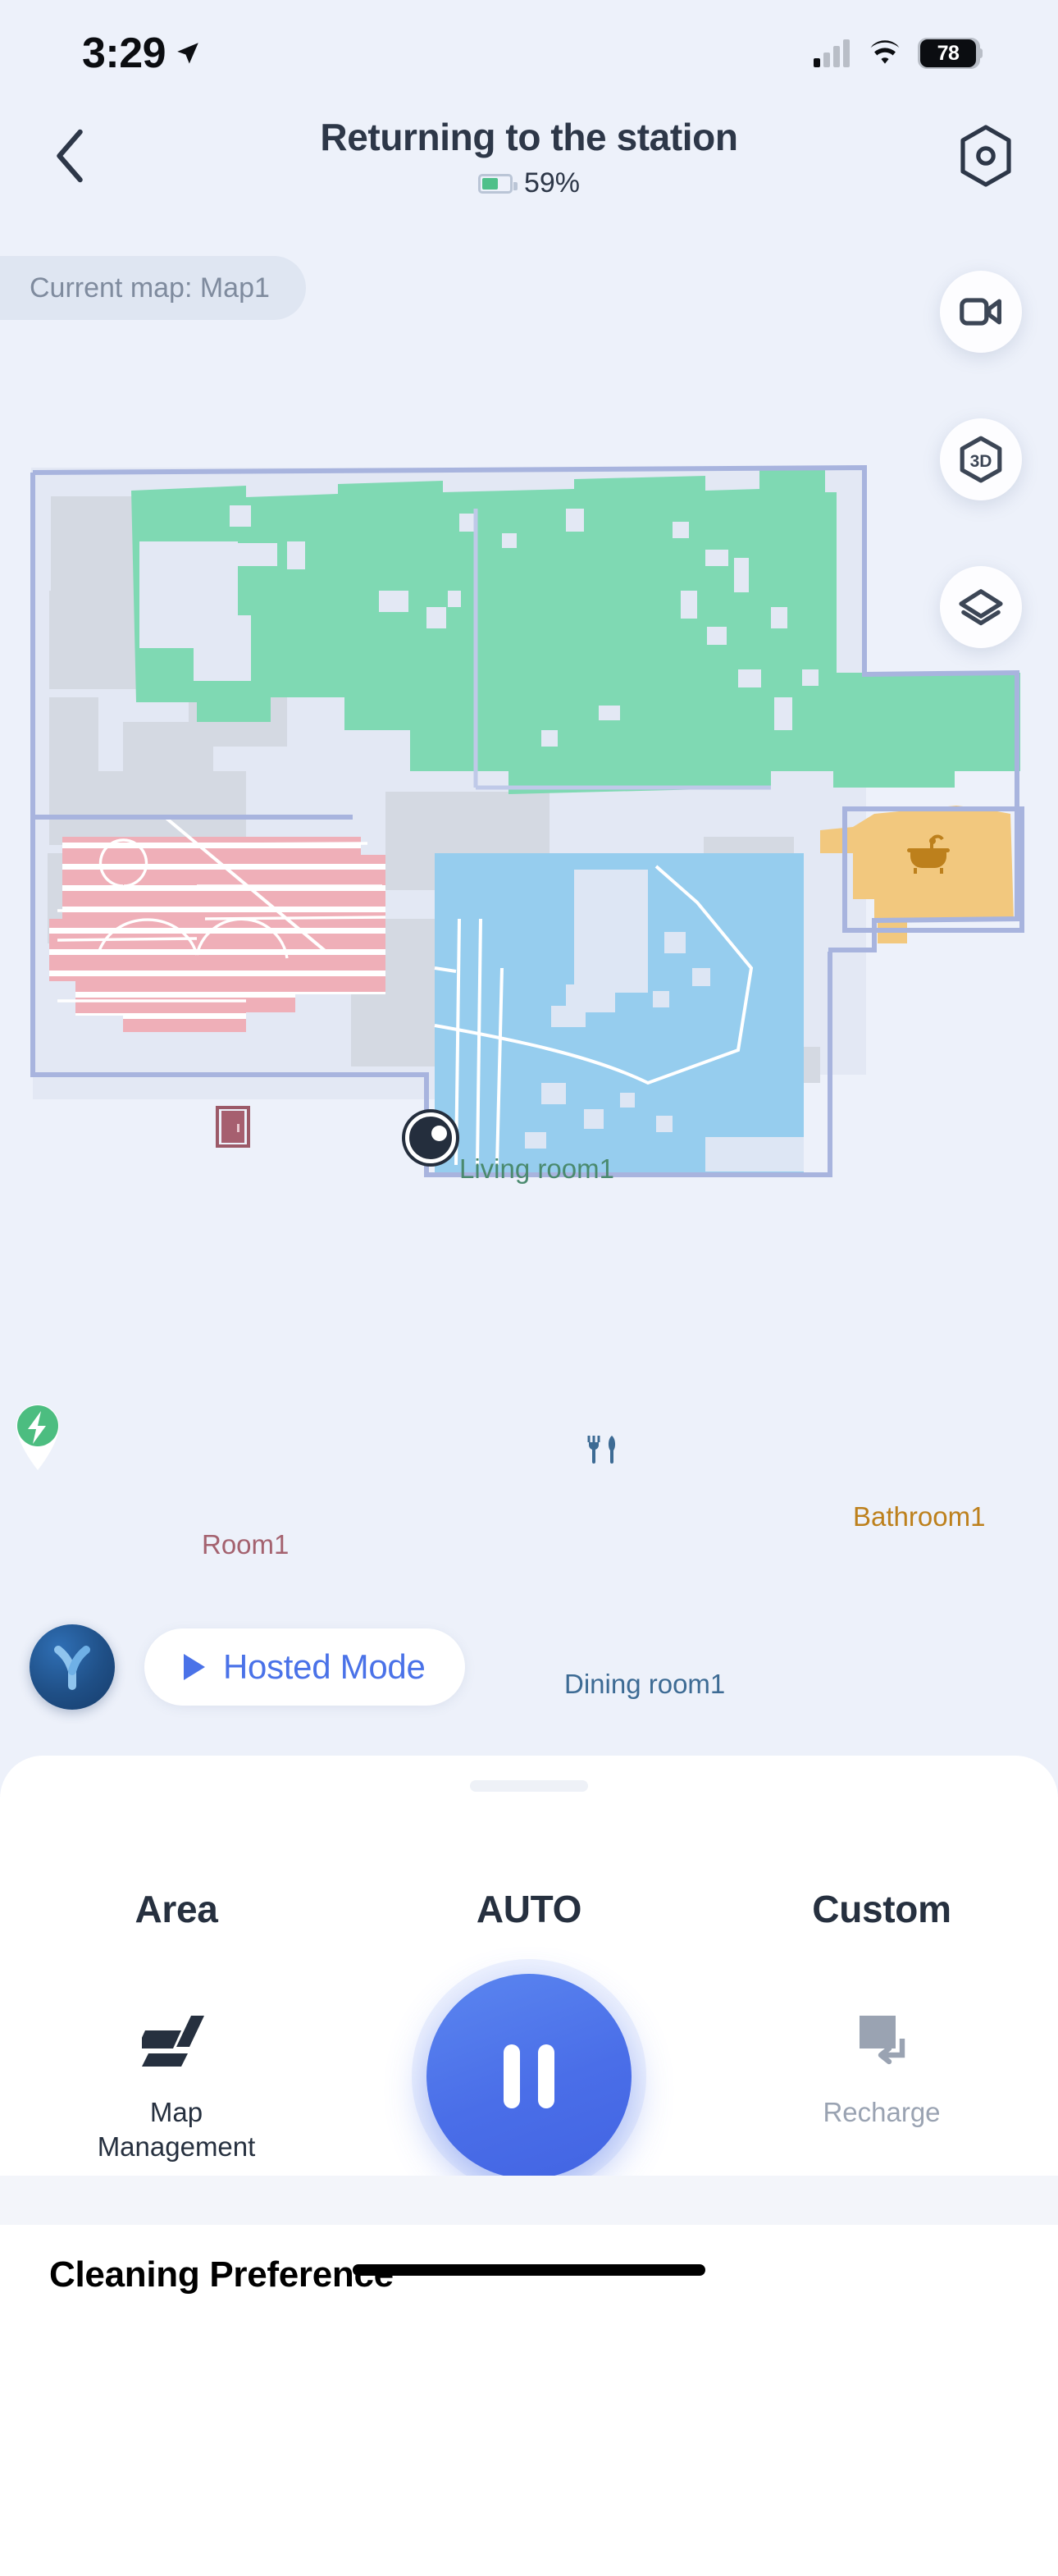 The width and height of the screenshot is (1058, 2576). I want to click on tab-area-label: Area, so click(176, 1909).